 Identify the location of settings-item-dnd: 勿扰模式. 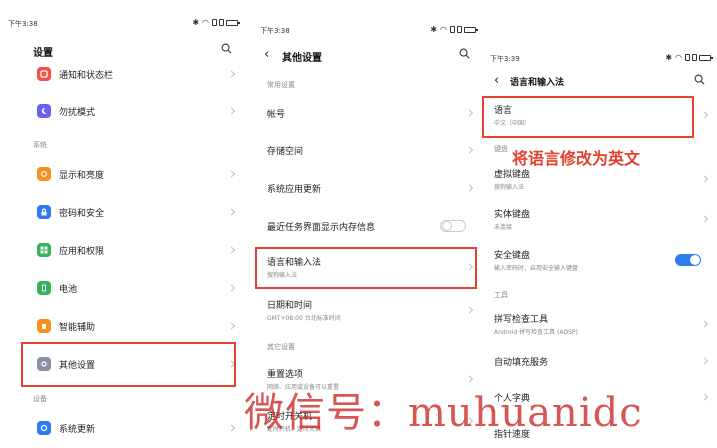
(122, 111).